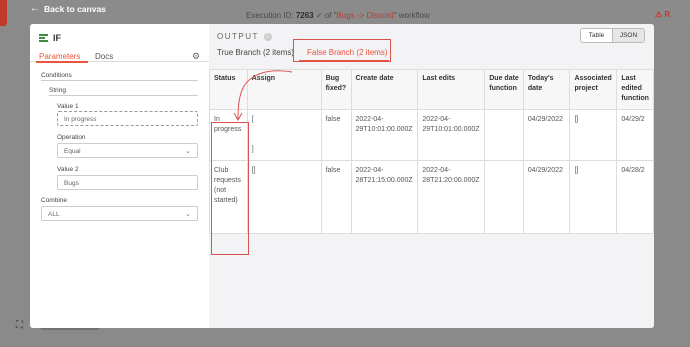  What do you see at coordinates (662, 14) in the screenshot?
I see `warning-indicator: ⚠ R` at bounding box center [662, 14].